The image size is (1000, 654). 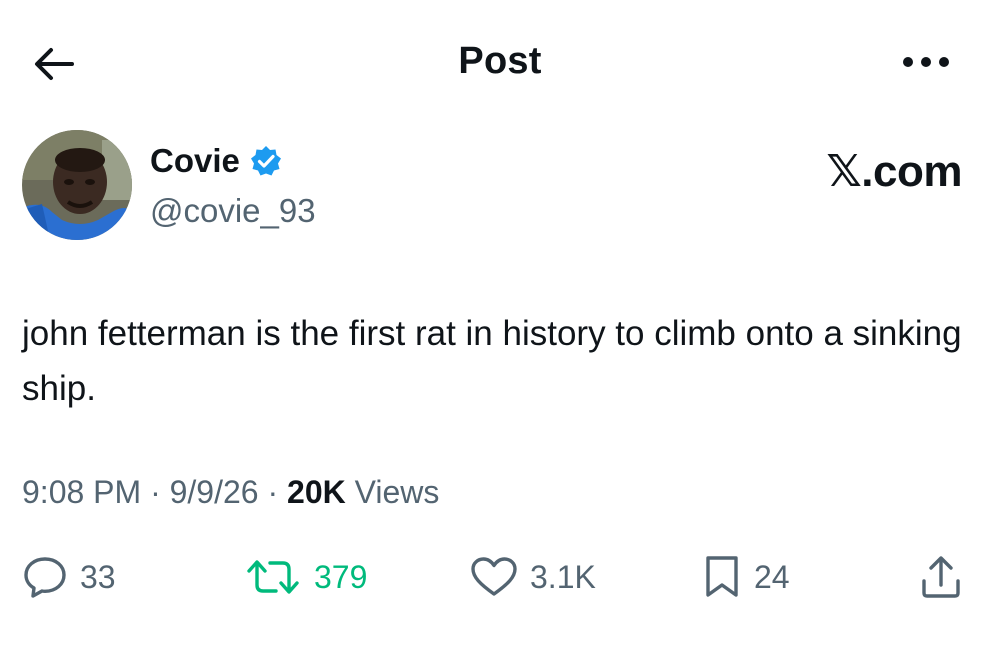 I want to click on share-icon, so click(x=941, y=577).